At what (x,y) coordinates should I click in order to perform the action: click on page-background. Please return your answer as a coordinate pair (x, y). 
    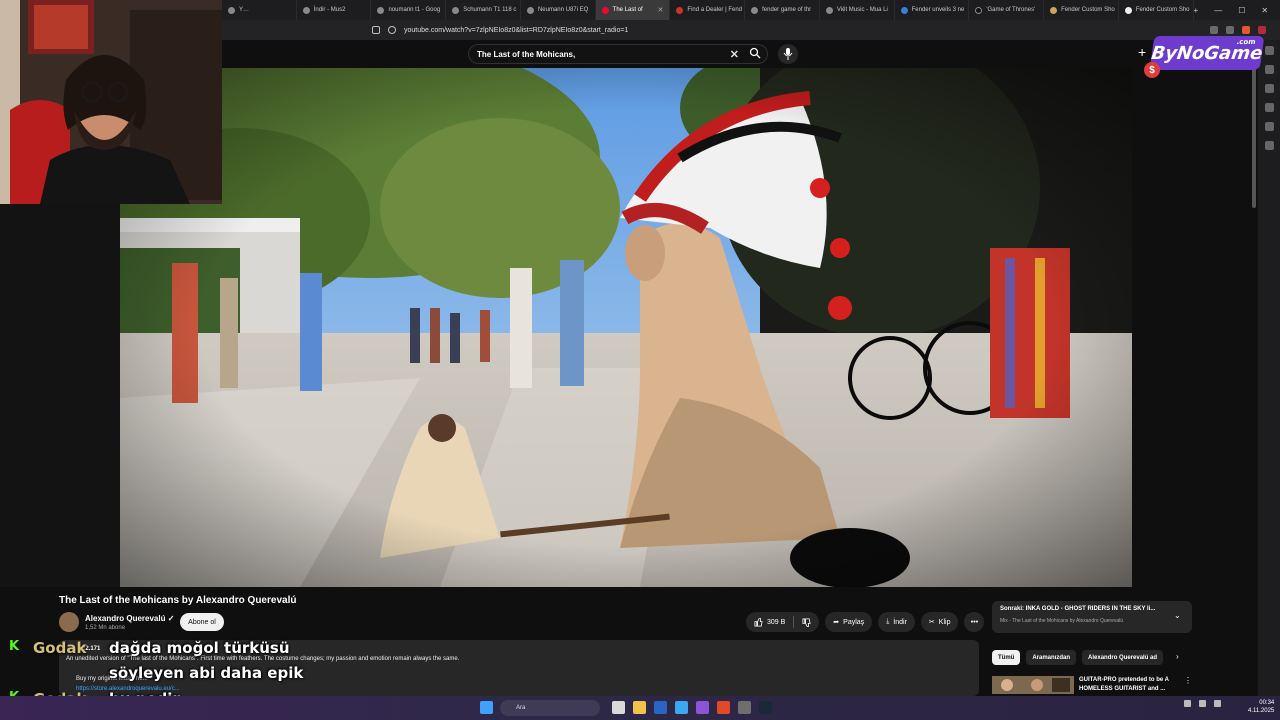
    Looking at the image, I should click on (60, 395).